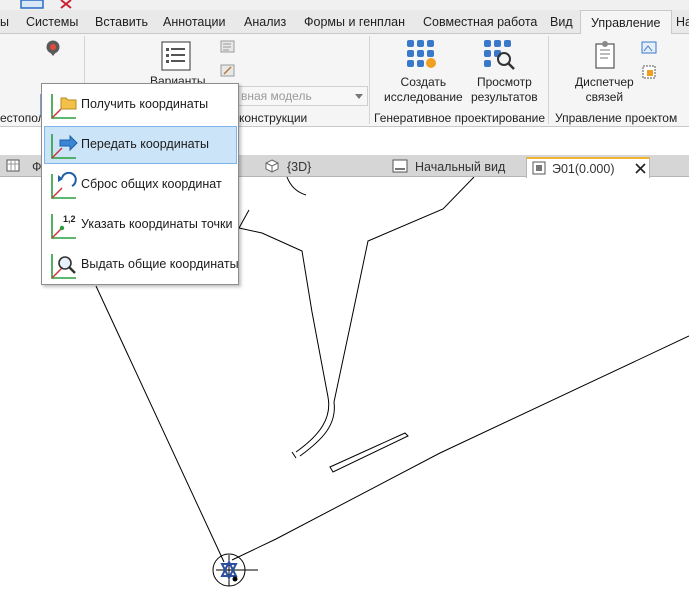 Image resolution: width=689 pixels, height=608 pixels. I want to click on tab-massing-site: Формы и генплан, so click(354, 22).